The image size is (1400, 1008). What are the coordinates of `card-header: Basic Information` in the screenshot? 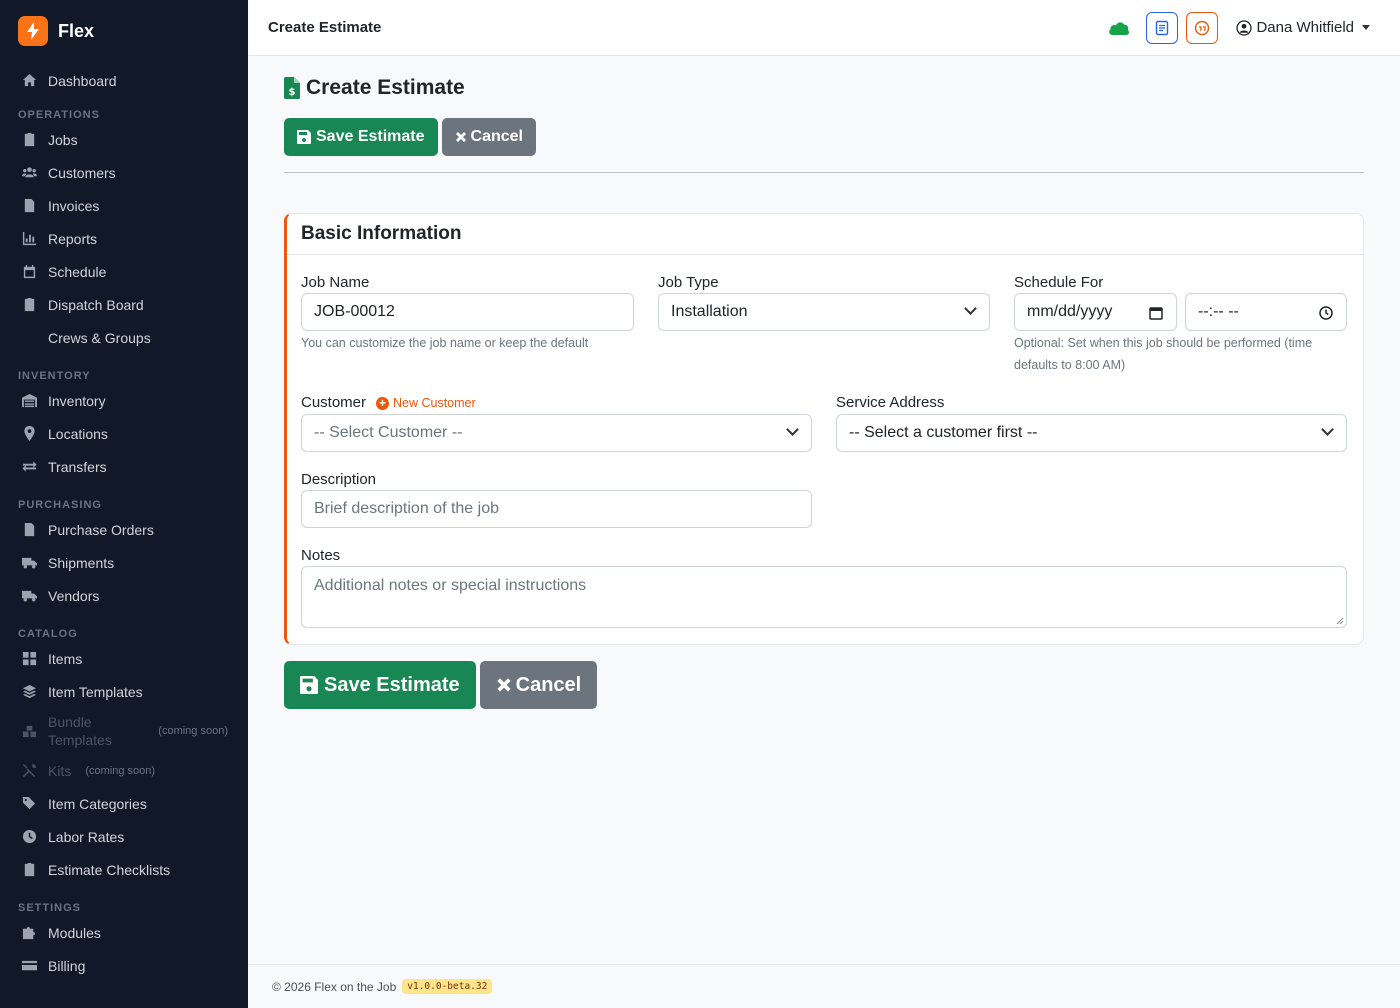 It's located at (825, 234).